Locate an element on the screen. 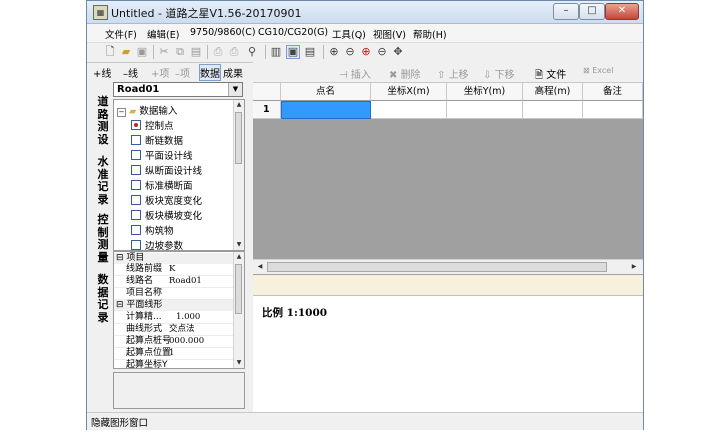  print-icon: ⎙ is located at coordinates (234, 52).